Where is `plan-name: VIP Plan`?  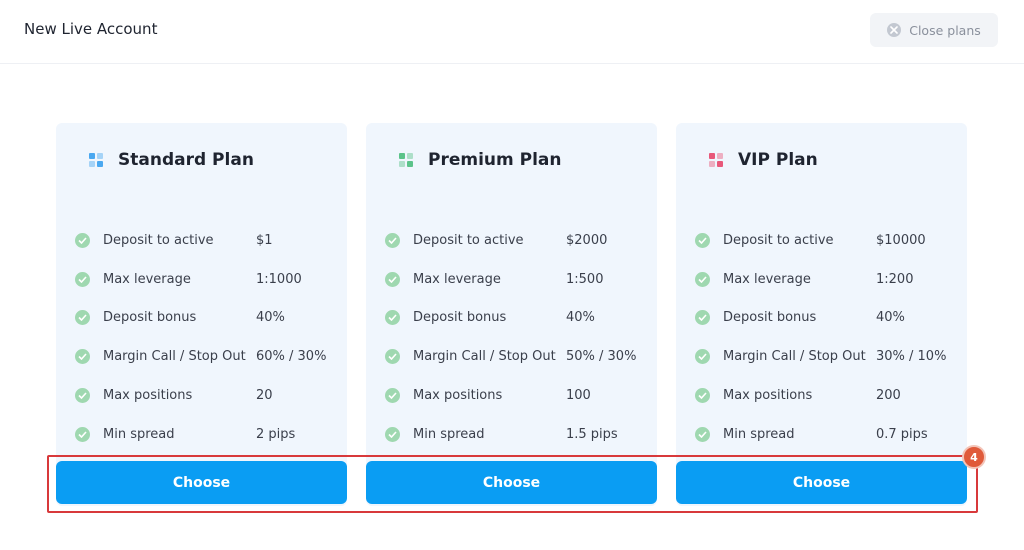 plan-name: VIP Plan is located at coordinates (778, 160).